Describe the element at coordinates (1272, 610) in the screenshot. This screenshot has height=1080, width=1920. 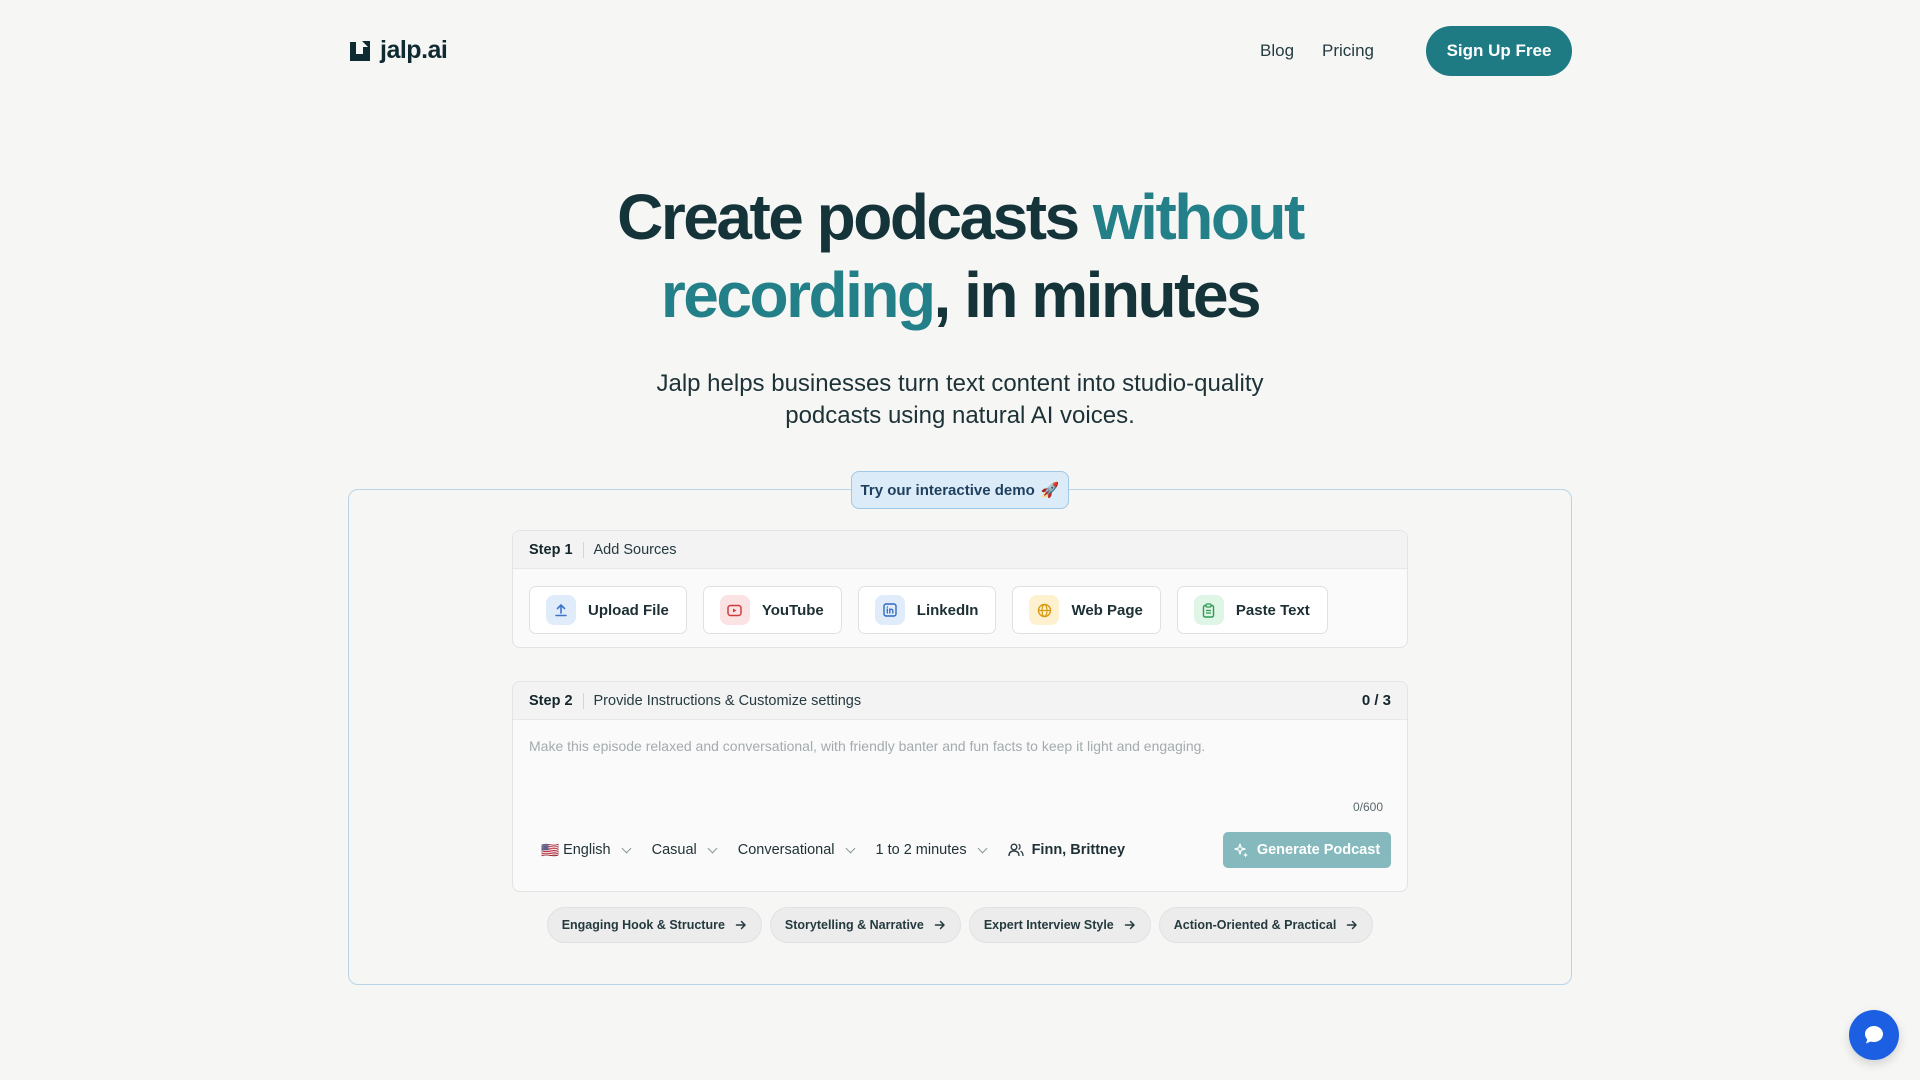
I see `paste-text-label: Paste Text` at that location.